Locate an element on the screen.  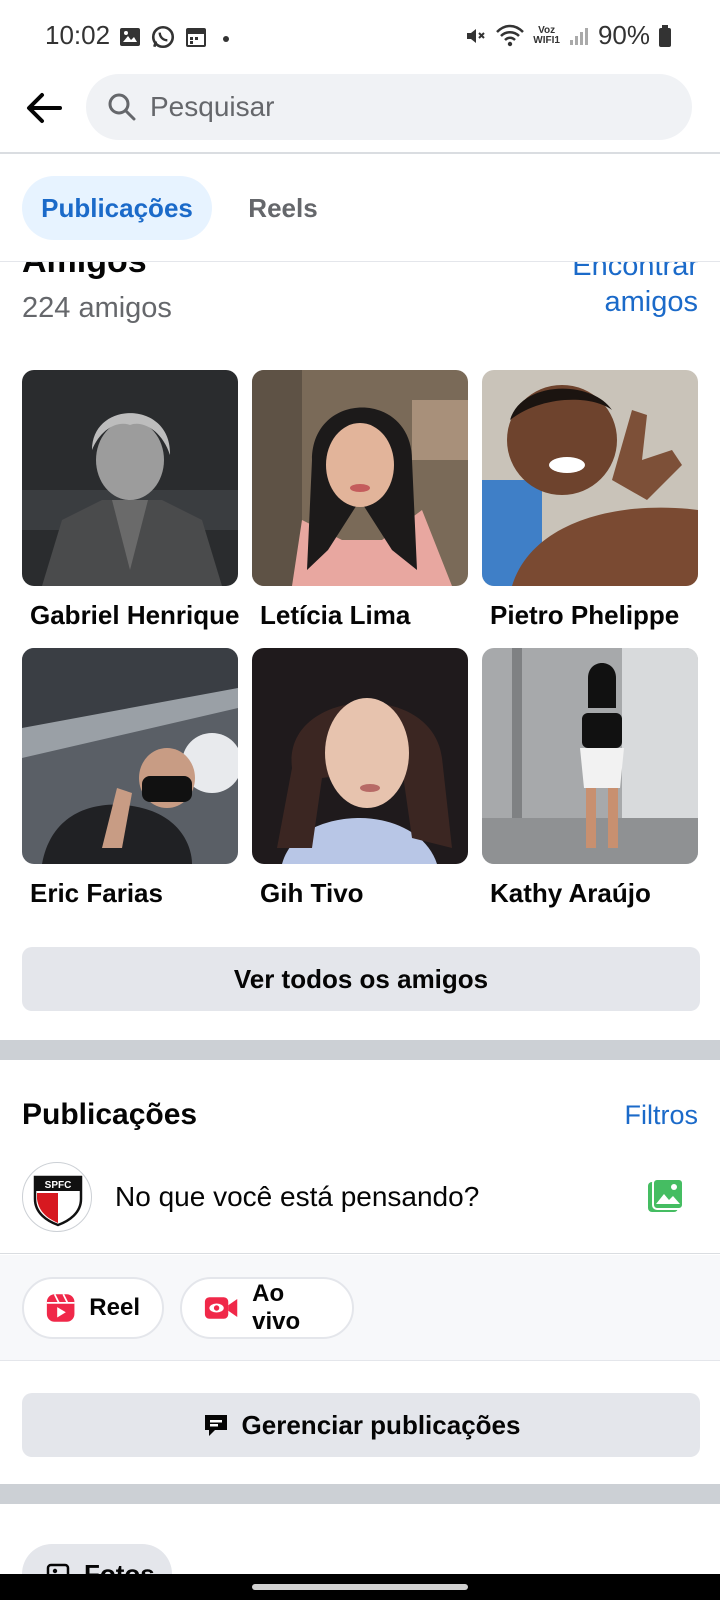
reel-chip-label: Reel is located at coordinates (114, 1307).